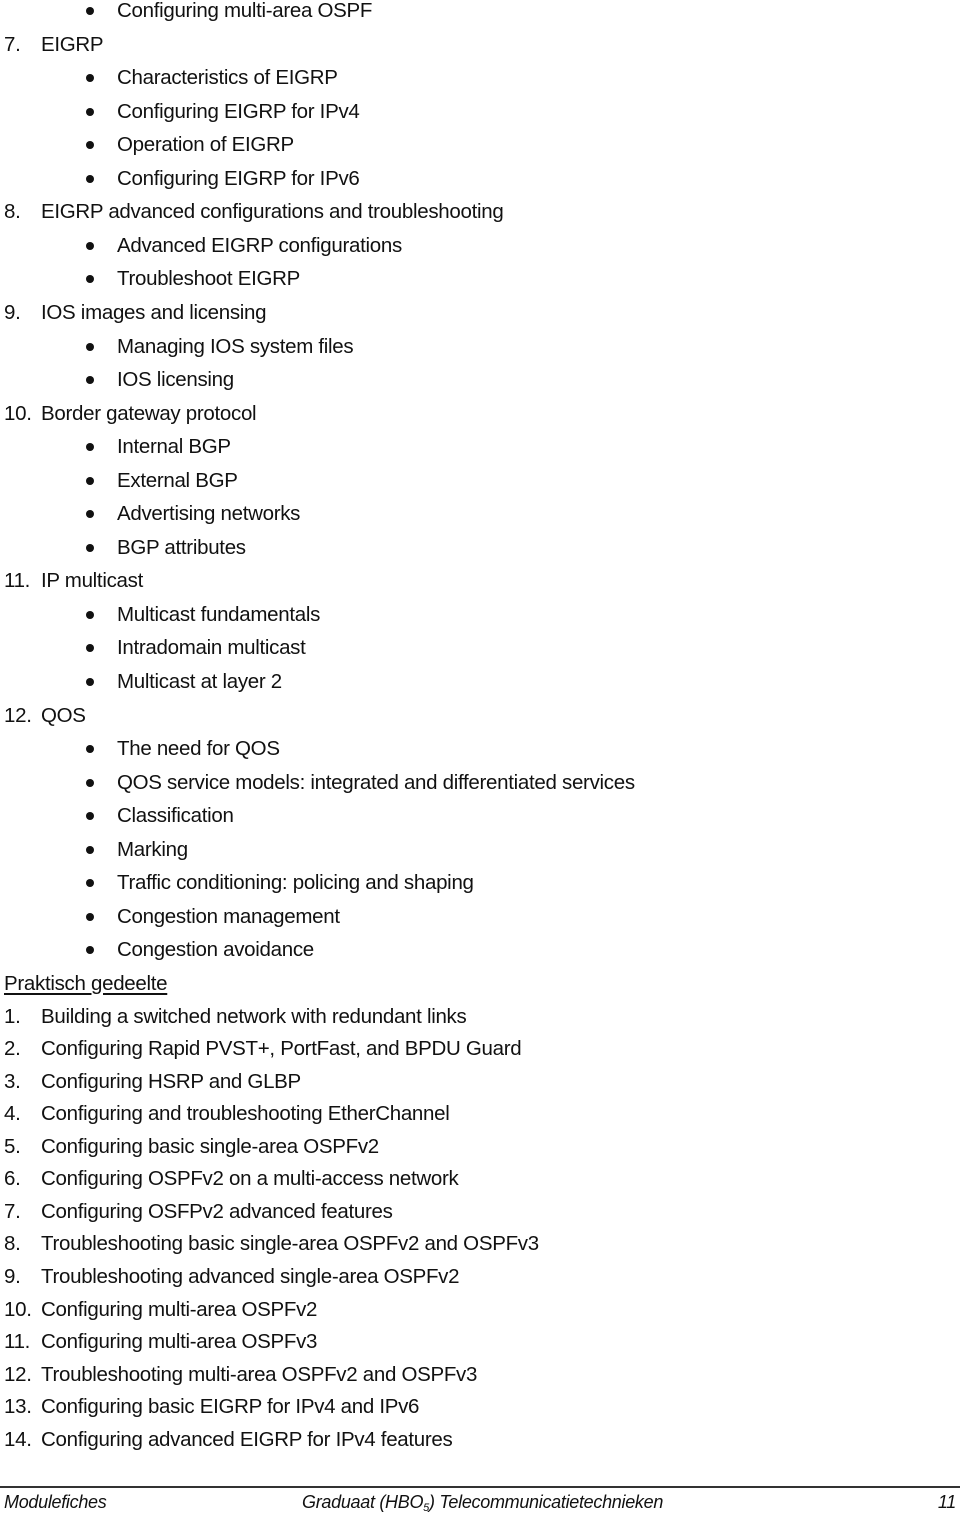  What do you see at coordinates (12, 1276) in the screenshot?
I see `item-number: 9.` at bounding box center [12, 1276].